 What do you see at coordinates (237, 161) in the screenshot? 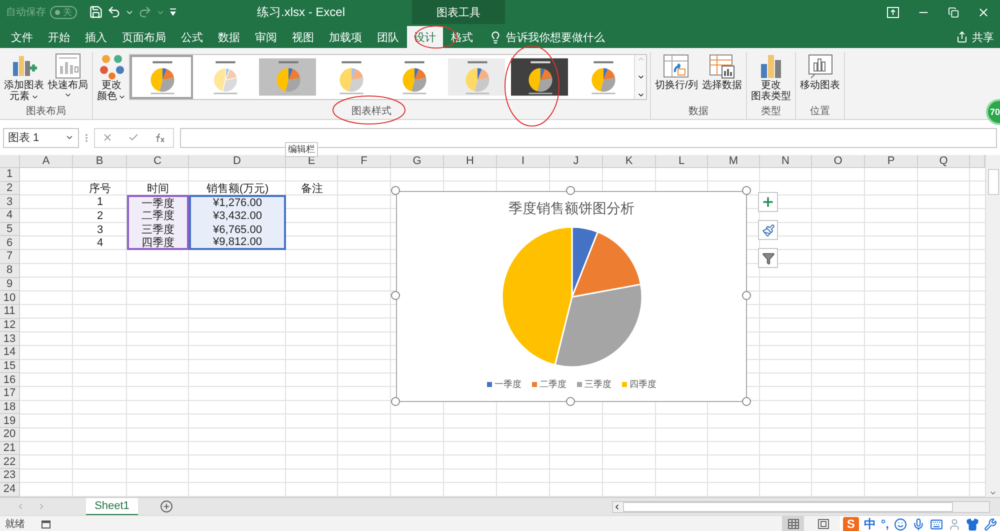
I see `column-header: D` at bounding box center [237, 161].